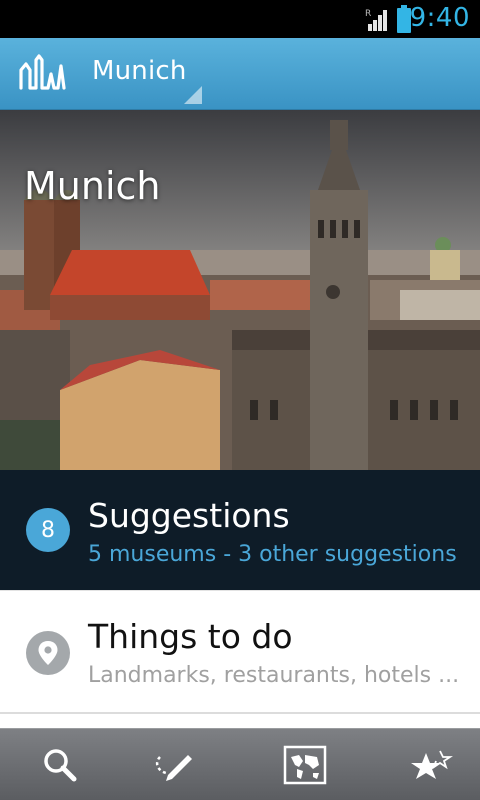 The height and width of the screenshot is (800, 480). I want to click on favorites-button, so click(426, 764).